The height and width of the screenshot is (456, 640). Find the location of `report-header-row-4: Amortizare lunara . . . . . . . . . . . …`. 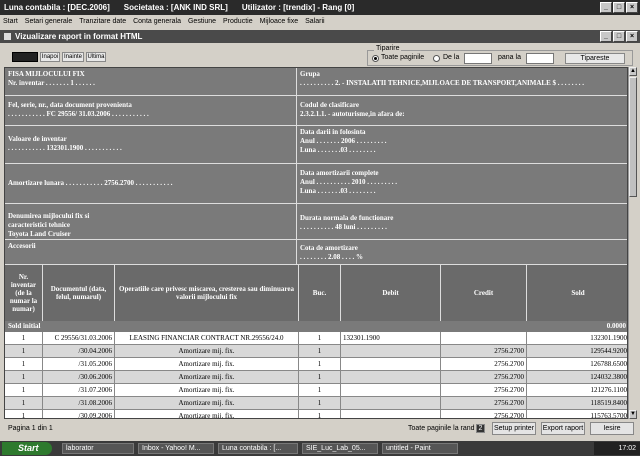

report-header-row-4: Amortizare lunara . . . . . . . . . . . … is located at coordinates (316, 184).